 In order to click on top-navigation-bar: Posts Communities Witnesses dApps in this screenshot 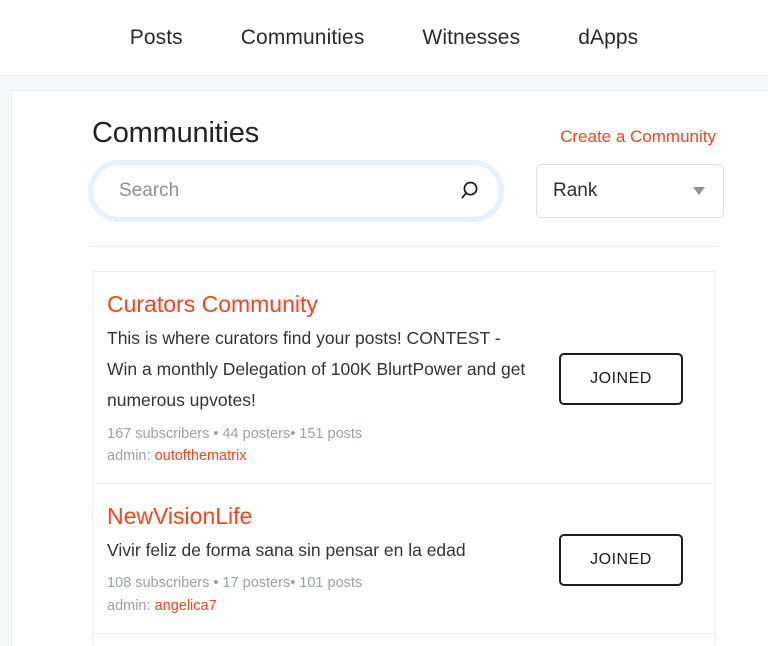, I will do `click(384, 38)`.